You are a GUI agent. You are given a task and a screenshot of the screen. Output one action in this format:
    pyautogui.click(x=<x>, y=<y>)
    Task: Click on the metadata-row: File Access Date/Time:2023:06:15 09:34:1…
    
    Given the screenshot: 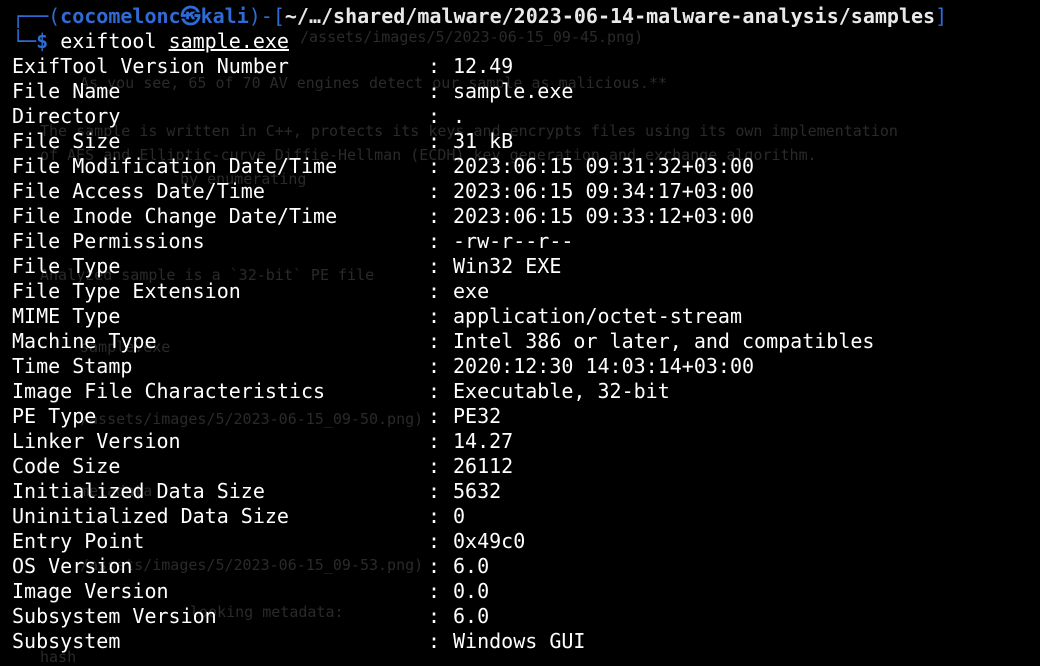 What is the action you would take?
    pyautogui.click(x=522, y=191)
    